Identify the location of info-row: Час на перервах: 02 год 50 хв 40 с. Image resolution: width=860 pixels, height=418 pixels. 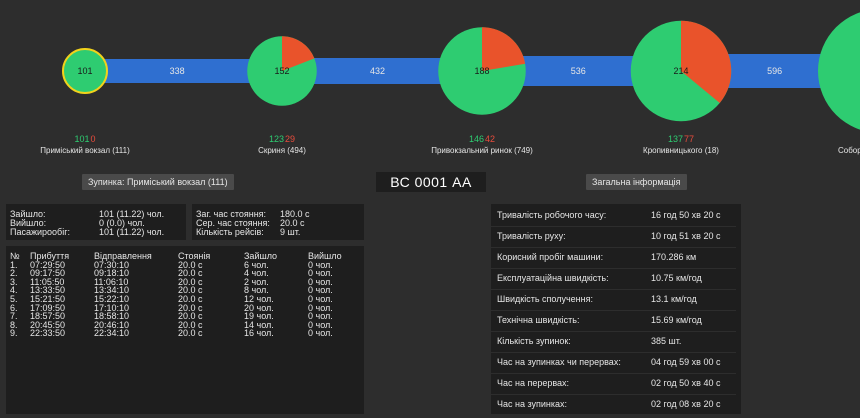
(613, 385).